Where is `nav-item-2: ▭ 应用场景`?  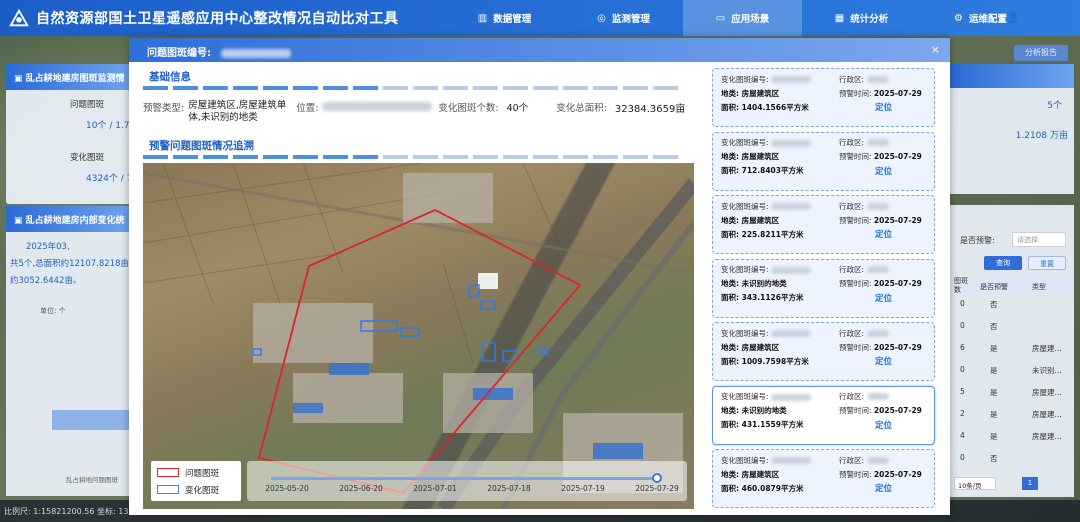 nav-item-2: ▭ 应用场景 is located at coordinates (742, 18).